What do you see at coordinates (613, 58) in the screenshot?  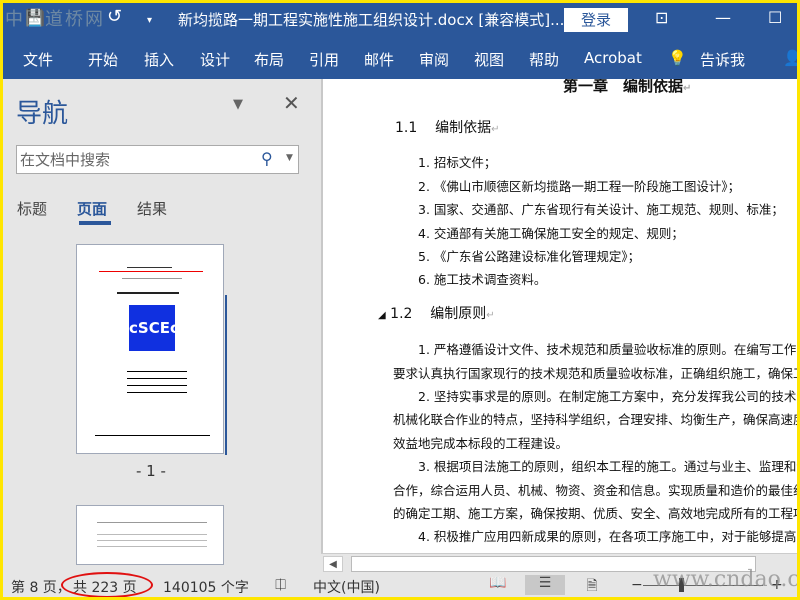 I see `tab-acrobat: Acrobat` at bounding box center [613, 58].